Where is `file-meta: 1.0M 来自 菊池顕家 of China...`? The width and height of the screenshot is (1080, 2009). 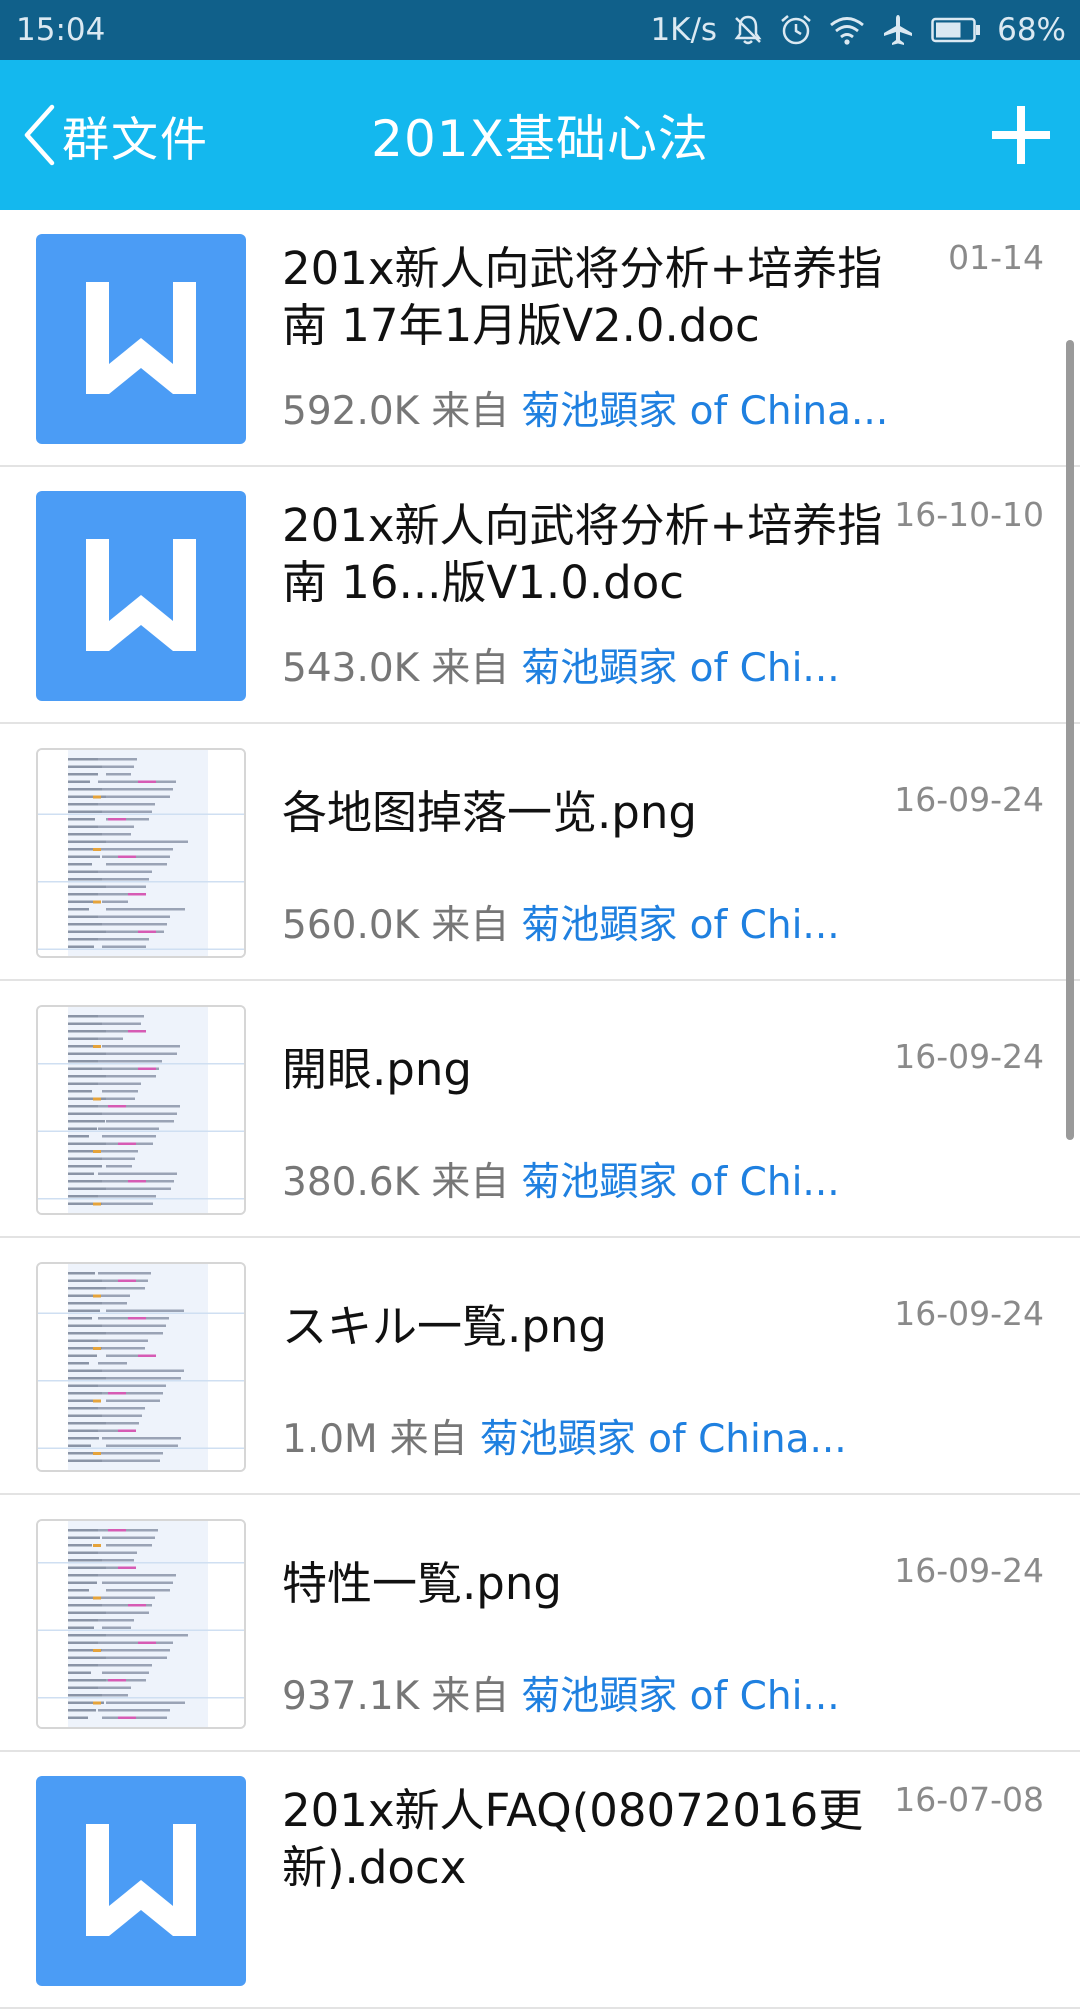 file-meta: 1.0M 来自 菊池顕家 of China... is located at coordinates (592, 1436).